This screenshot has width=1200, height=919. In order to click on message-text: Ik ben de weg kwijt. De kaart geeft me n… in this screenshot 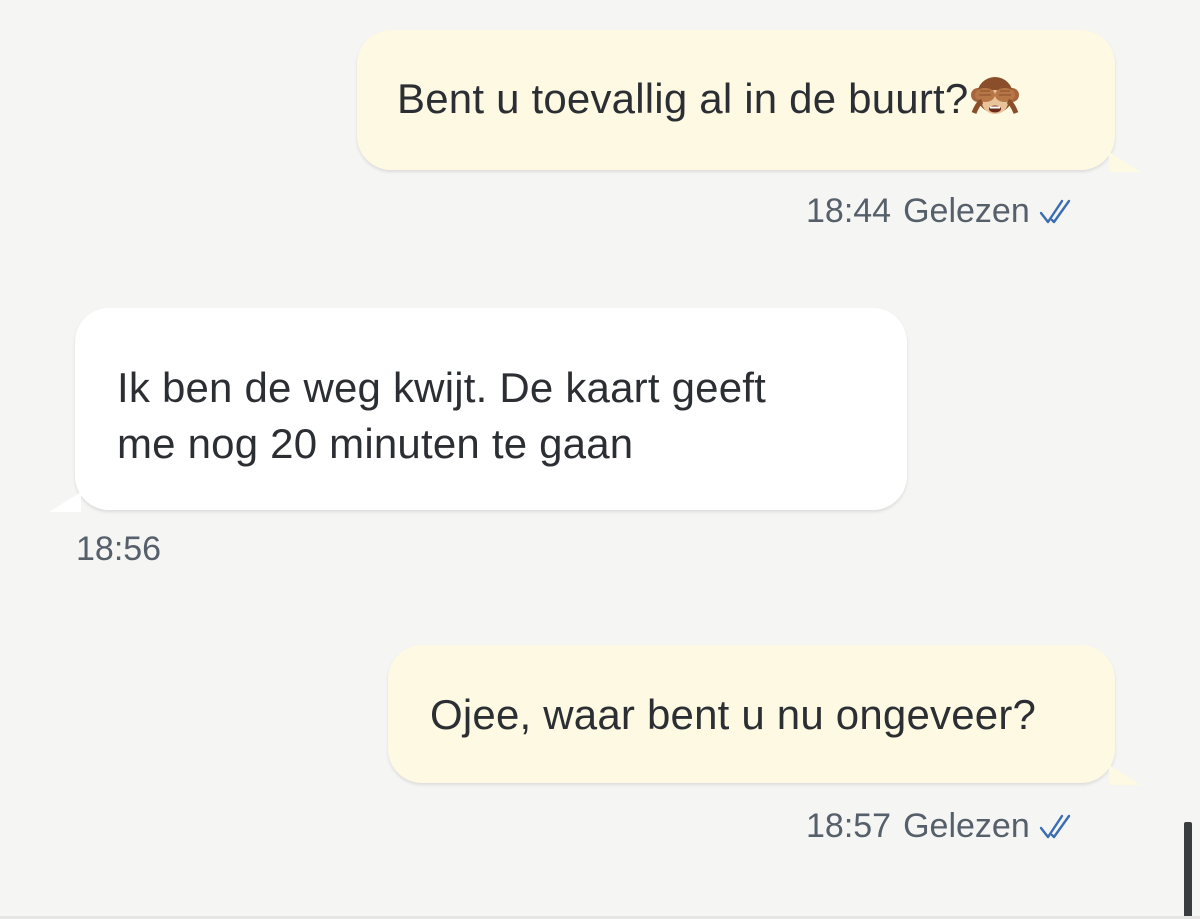, I will do `click(441, 415)`.